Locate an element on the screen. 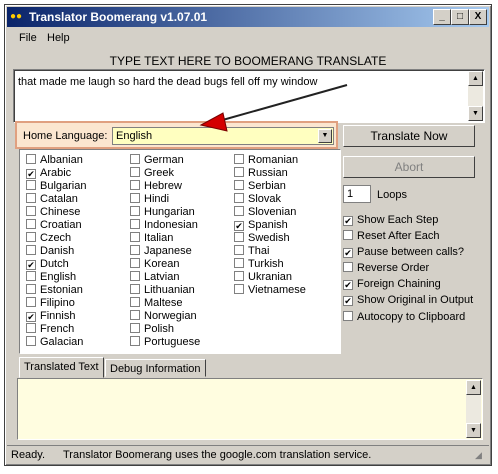  language-checkbox-estonian: Estonian is located at coordinates (54, 290).